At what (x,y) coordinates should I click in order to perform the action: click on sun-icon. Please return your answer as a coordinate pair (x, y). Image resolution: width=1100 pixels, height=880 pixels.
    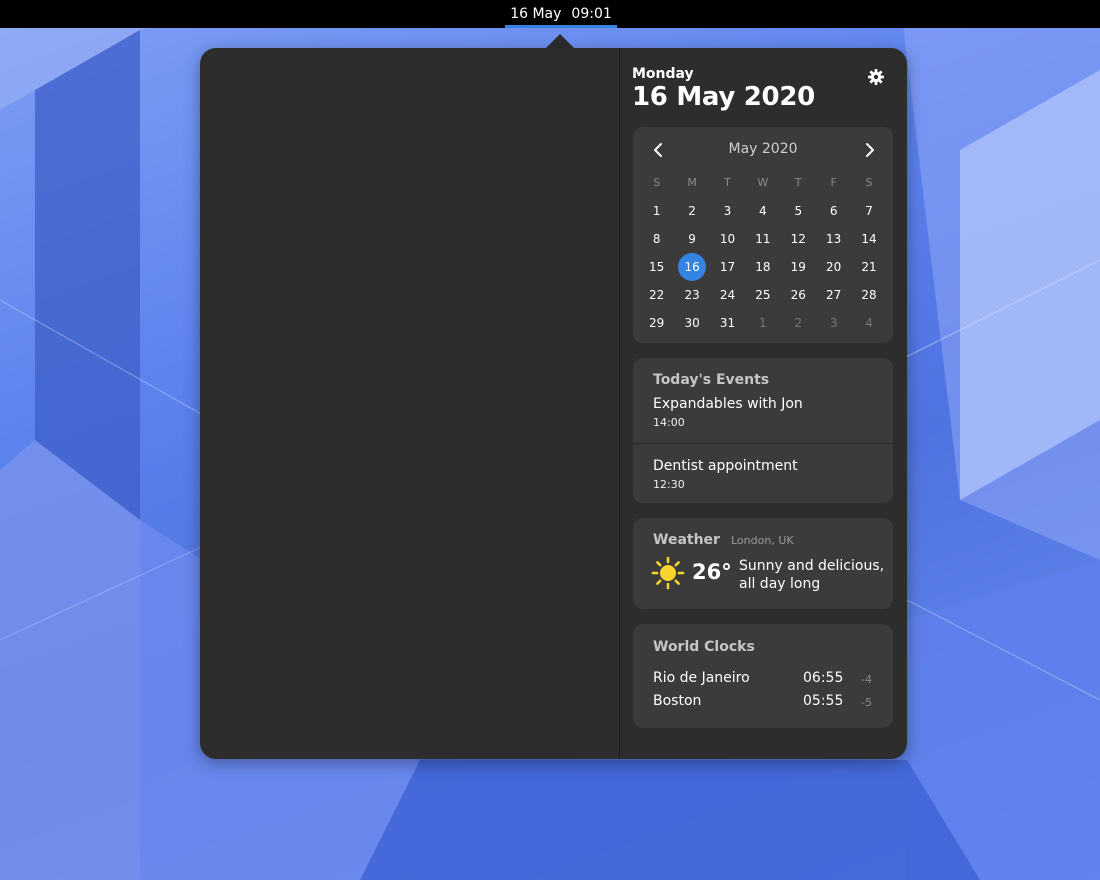
    Looking at the image, I should click on (668, 573).